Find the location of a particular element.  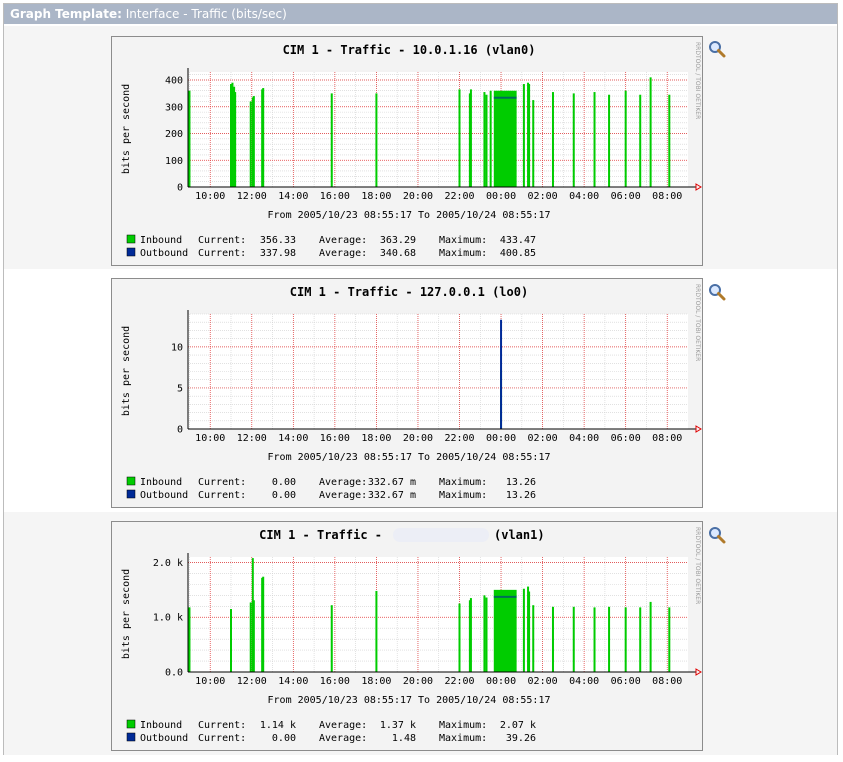

x-tick-label: 12:00 is located at coordinates (252, 681).